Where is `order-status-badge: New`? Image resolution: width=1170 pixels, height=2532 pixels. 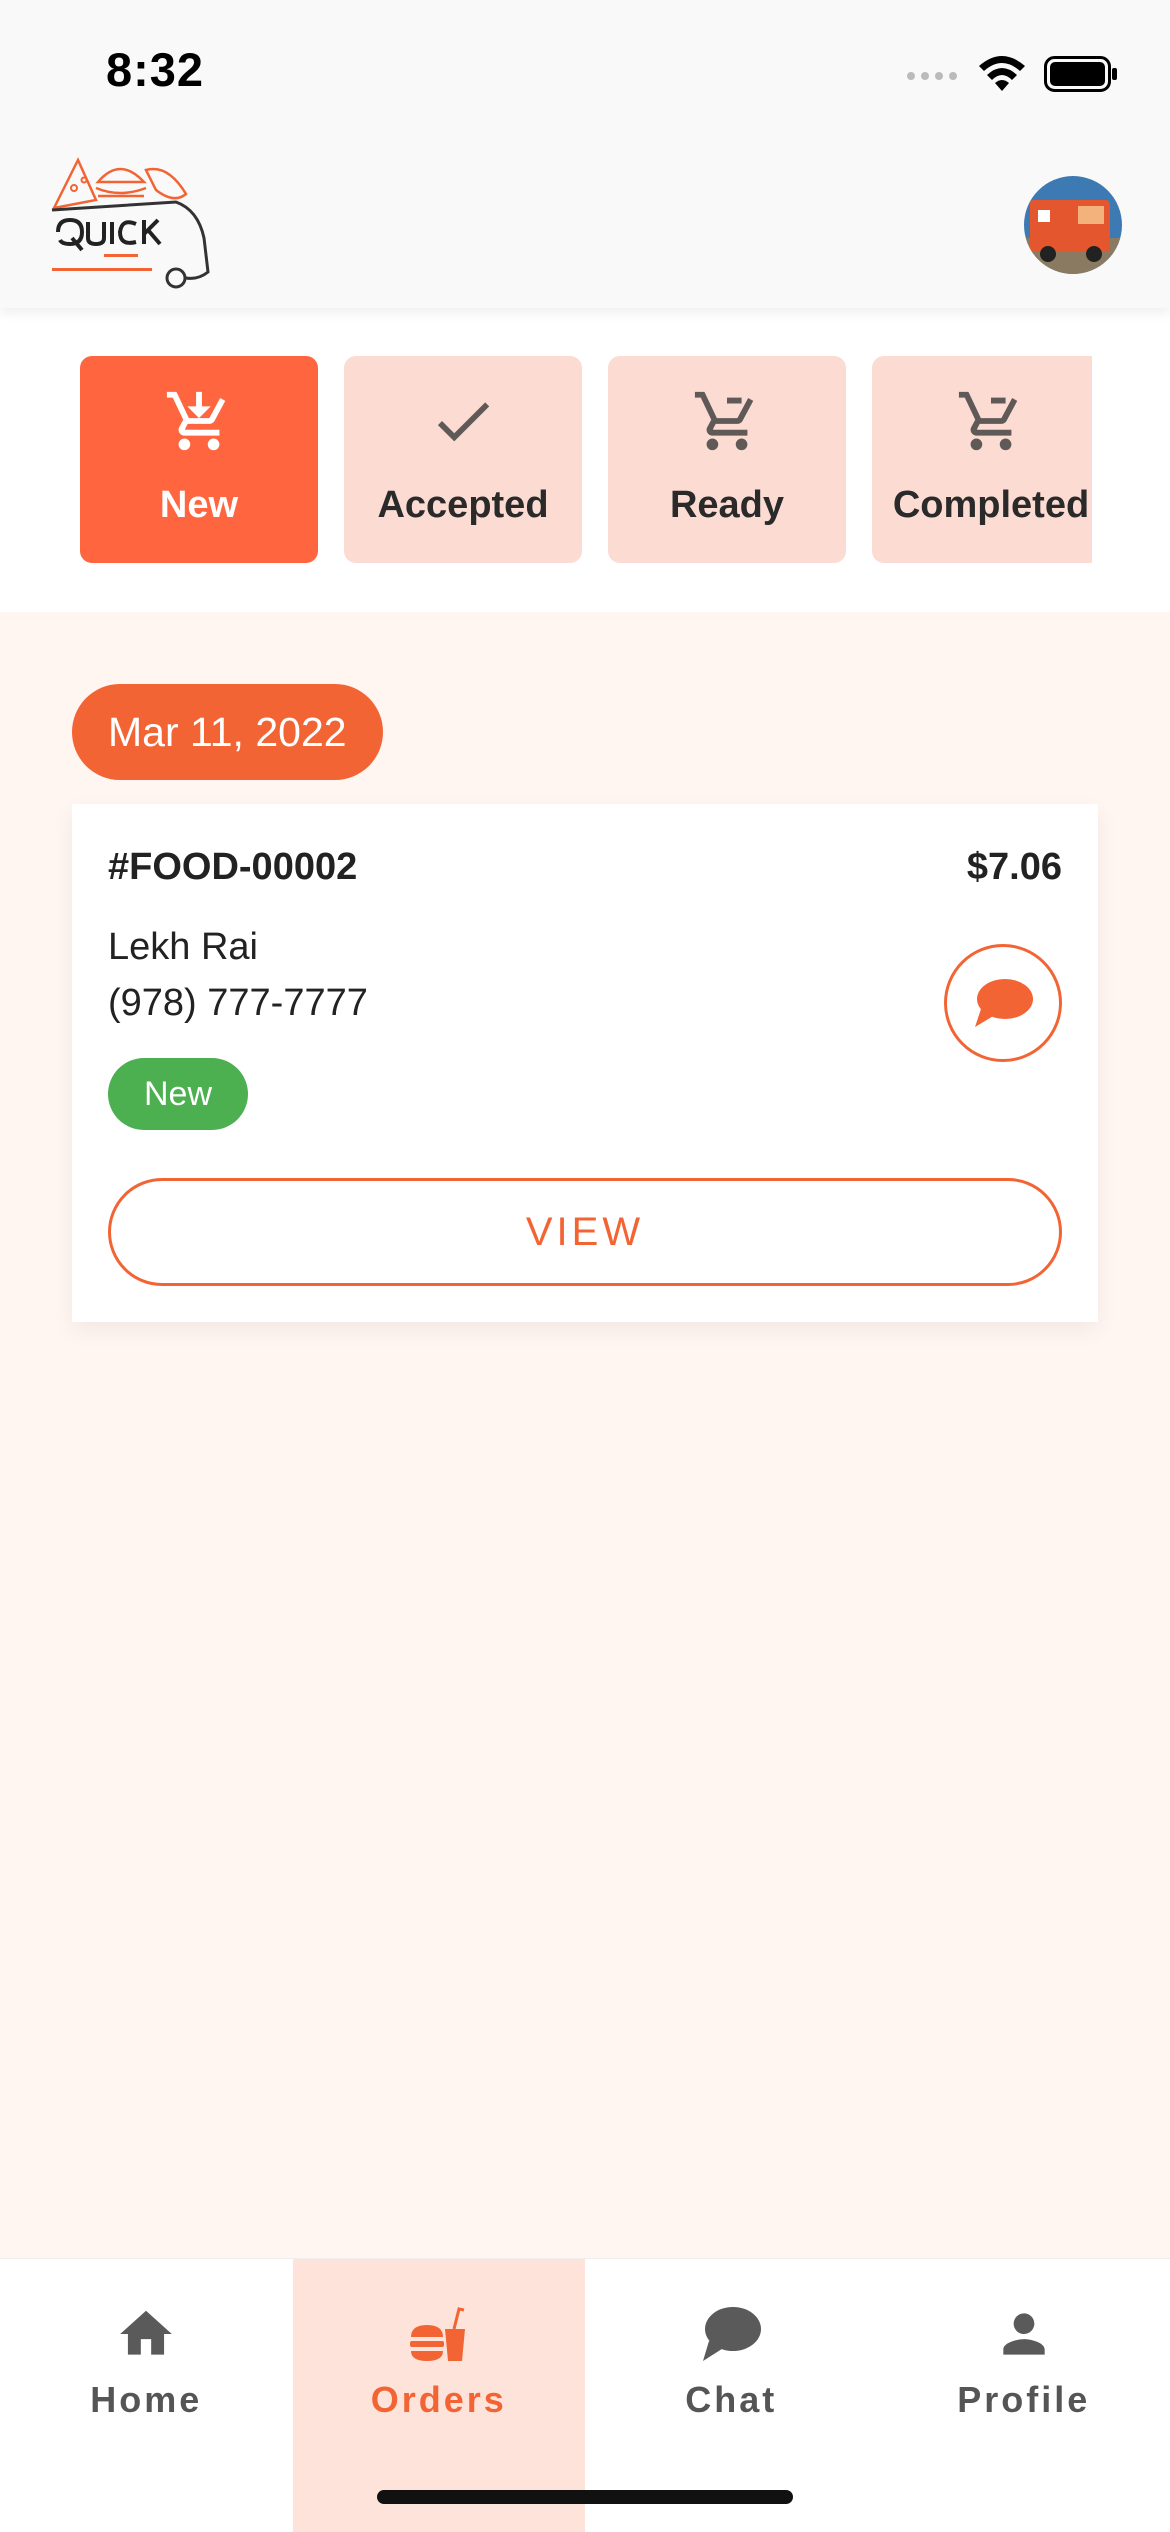 order-status-badge: New is located at coordinates (178, 1094).